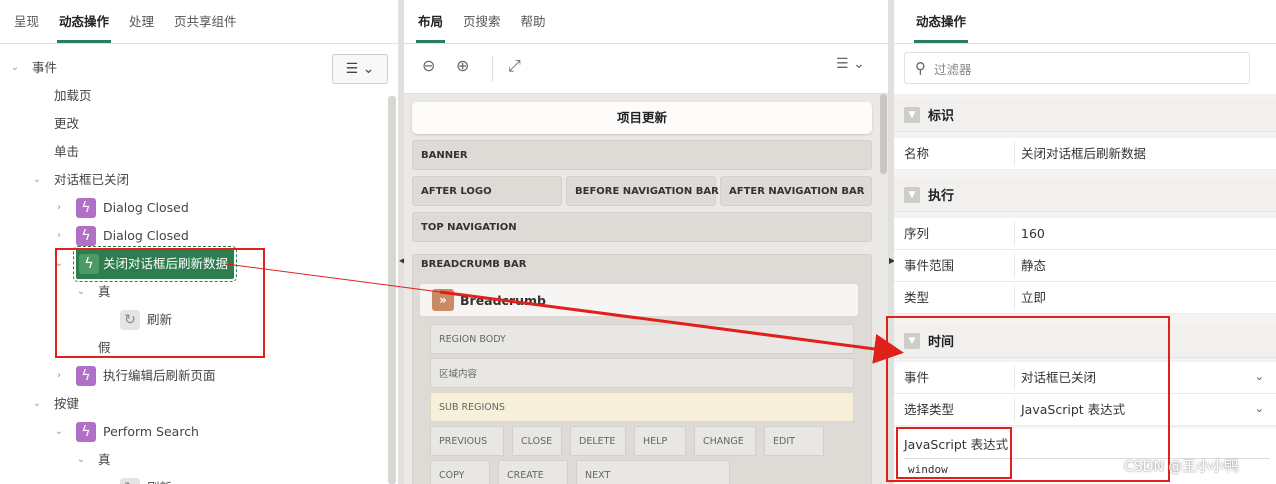 The image size is (1276, 484). I want to click on filter-placeholder: 过滤器, so click(953, 69).